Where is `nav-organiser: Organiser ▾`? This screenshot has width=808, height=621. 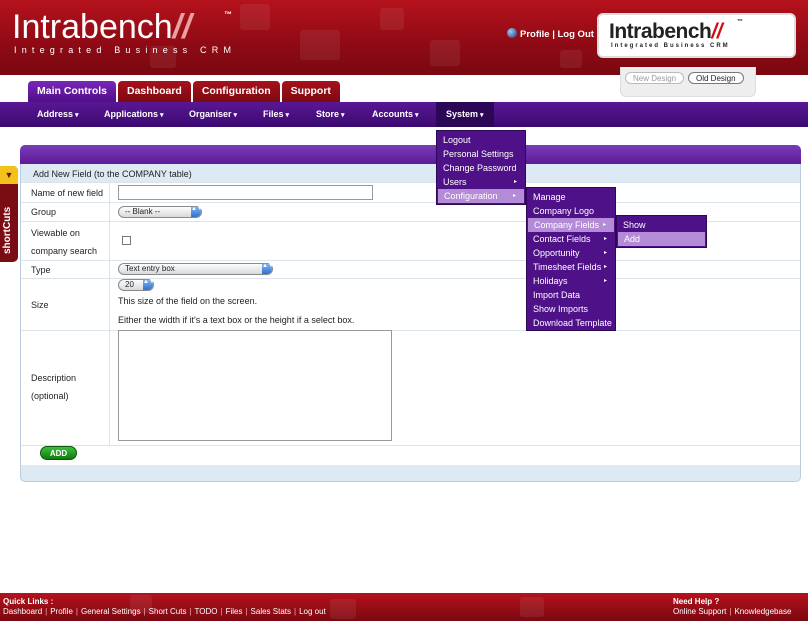 nav-organiser: Organiser ▾ is located at coordinates (213, 114).